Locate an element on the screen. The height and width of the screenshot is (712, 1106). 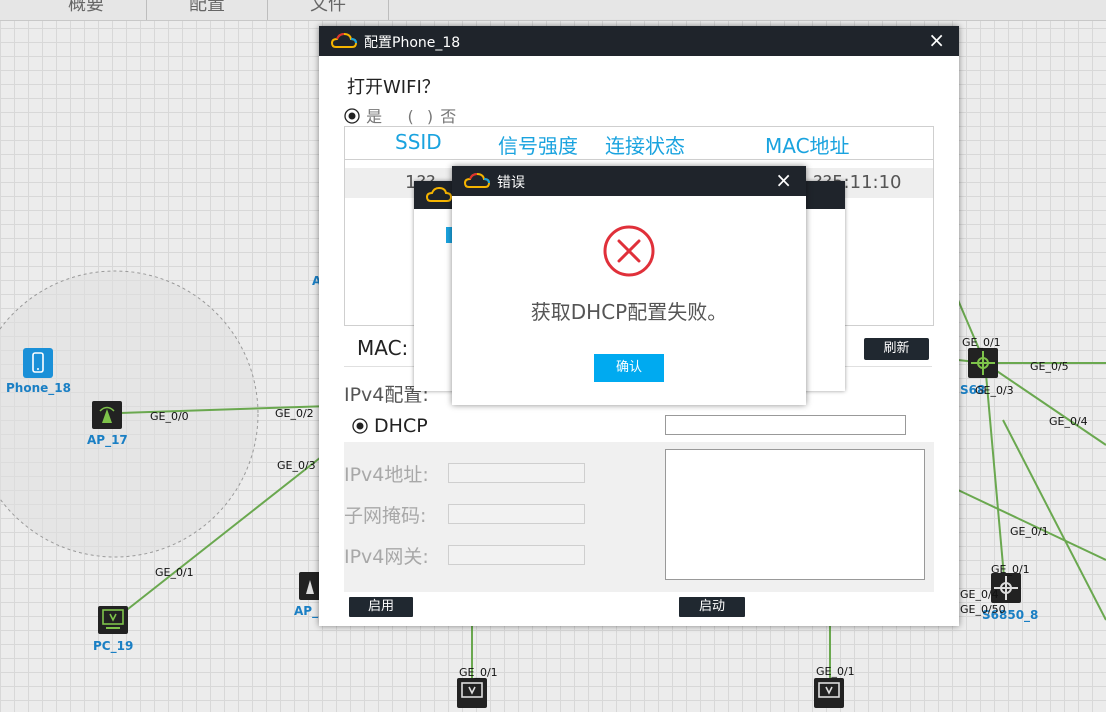
text-input is located at coordinates (785, 425).